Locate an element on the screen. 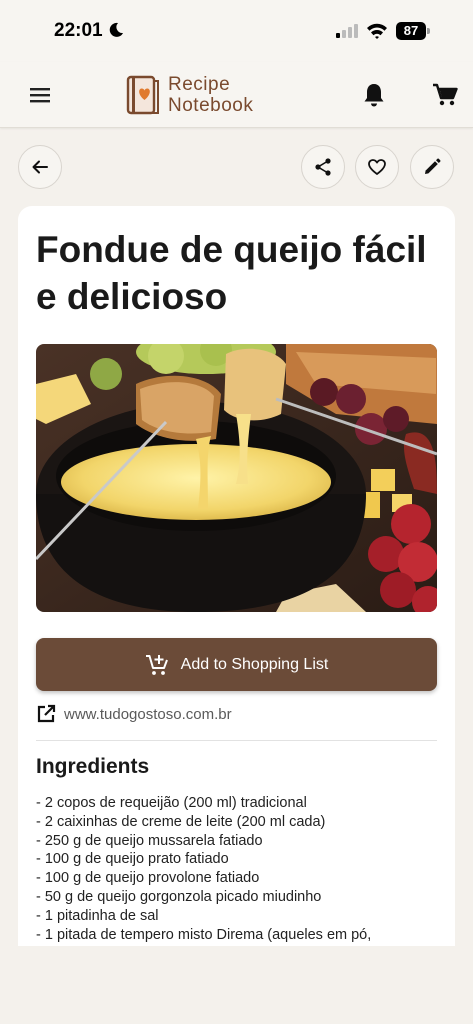  source-link: www.tudogostoso.com.br is located at coordinates (236, 716).